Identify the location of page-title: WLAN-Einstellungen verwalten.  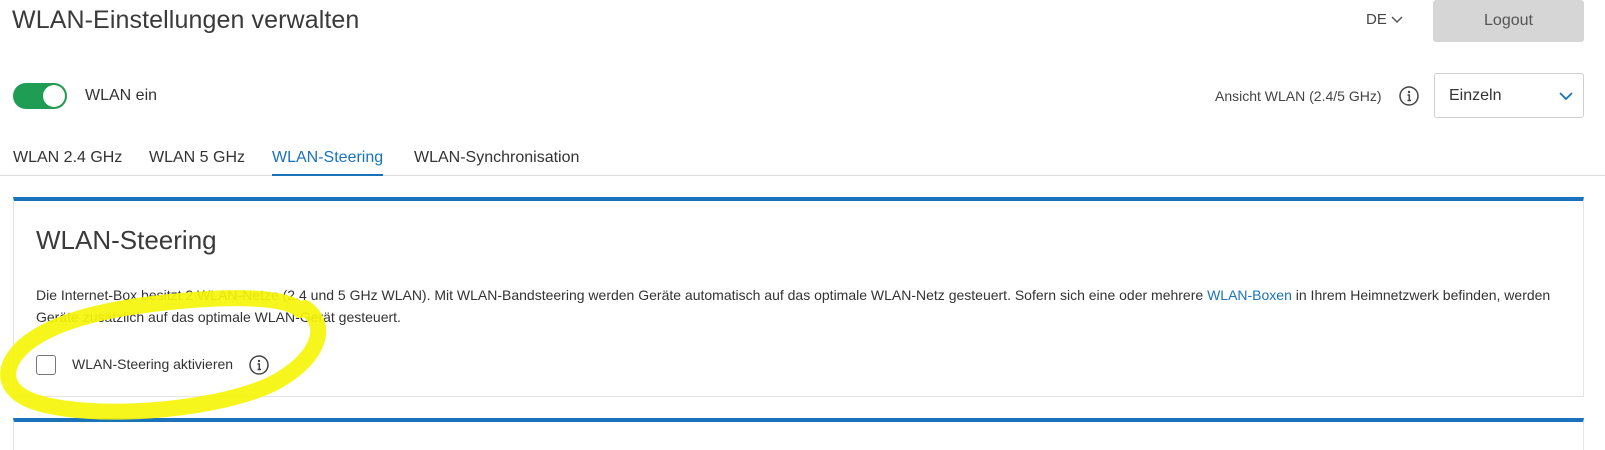
(186, 20).